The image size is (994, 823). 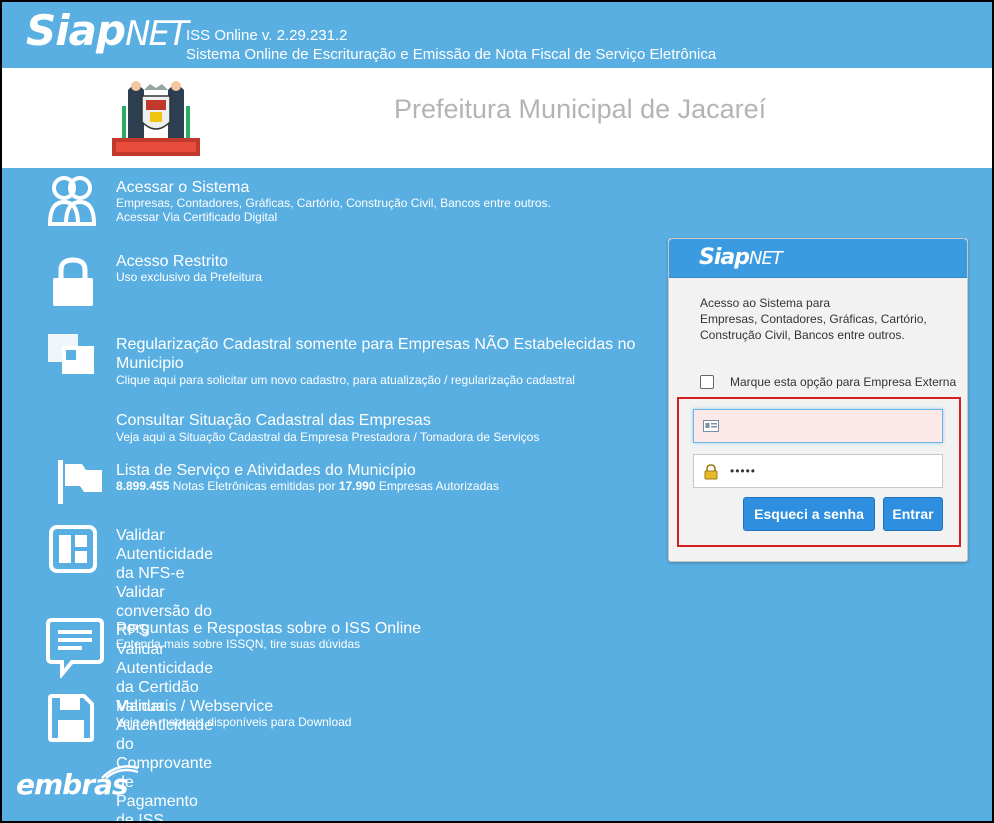 What do you see at coordinates (73, 549) in the screenshot?
I see `layout-icon` at bounding box center [73, 549].